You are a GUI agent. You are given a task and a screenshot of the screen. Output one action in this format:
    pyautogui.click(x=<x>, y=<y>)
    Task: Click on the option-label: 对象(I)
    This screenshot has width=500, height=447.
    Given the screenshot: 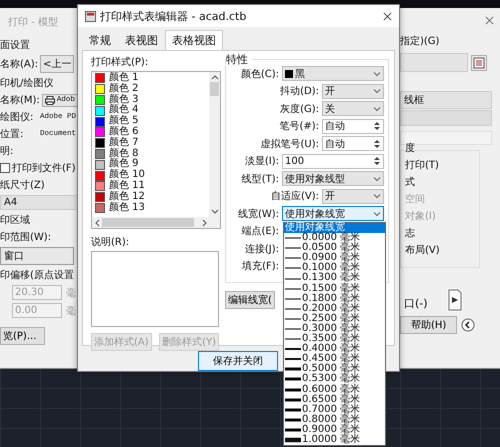 What is the action you would take?
    pyautogui.click(x=421, y=216)
    